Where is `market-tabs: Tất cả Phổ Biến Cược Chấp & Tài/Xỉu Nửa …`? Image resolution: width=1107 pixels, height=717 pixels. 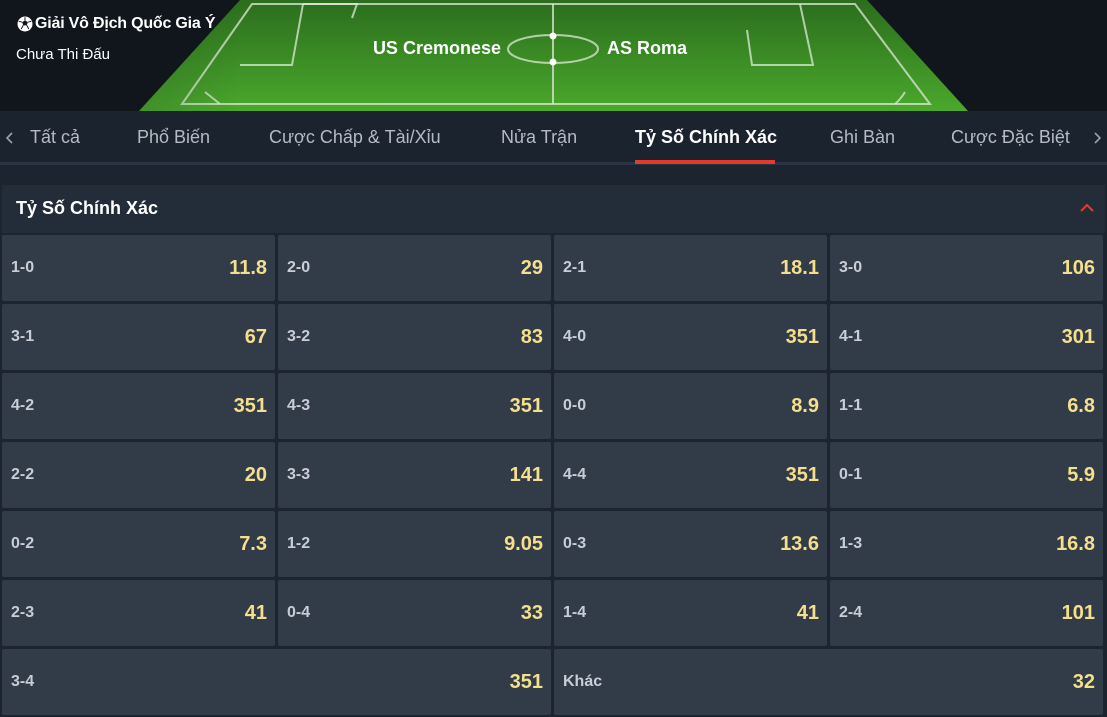 market-tabs: Tất cả Phổ Biến Cược Chấp & Tài/Xỉu Nửa … is located at coordinates (553, 138).